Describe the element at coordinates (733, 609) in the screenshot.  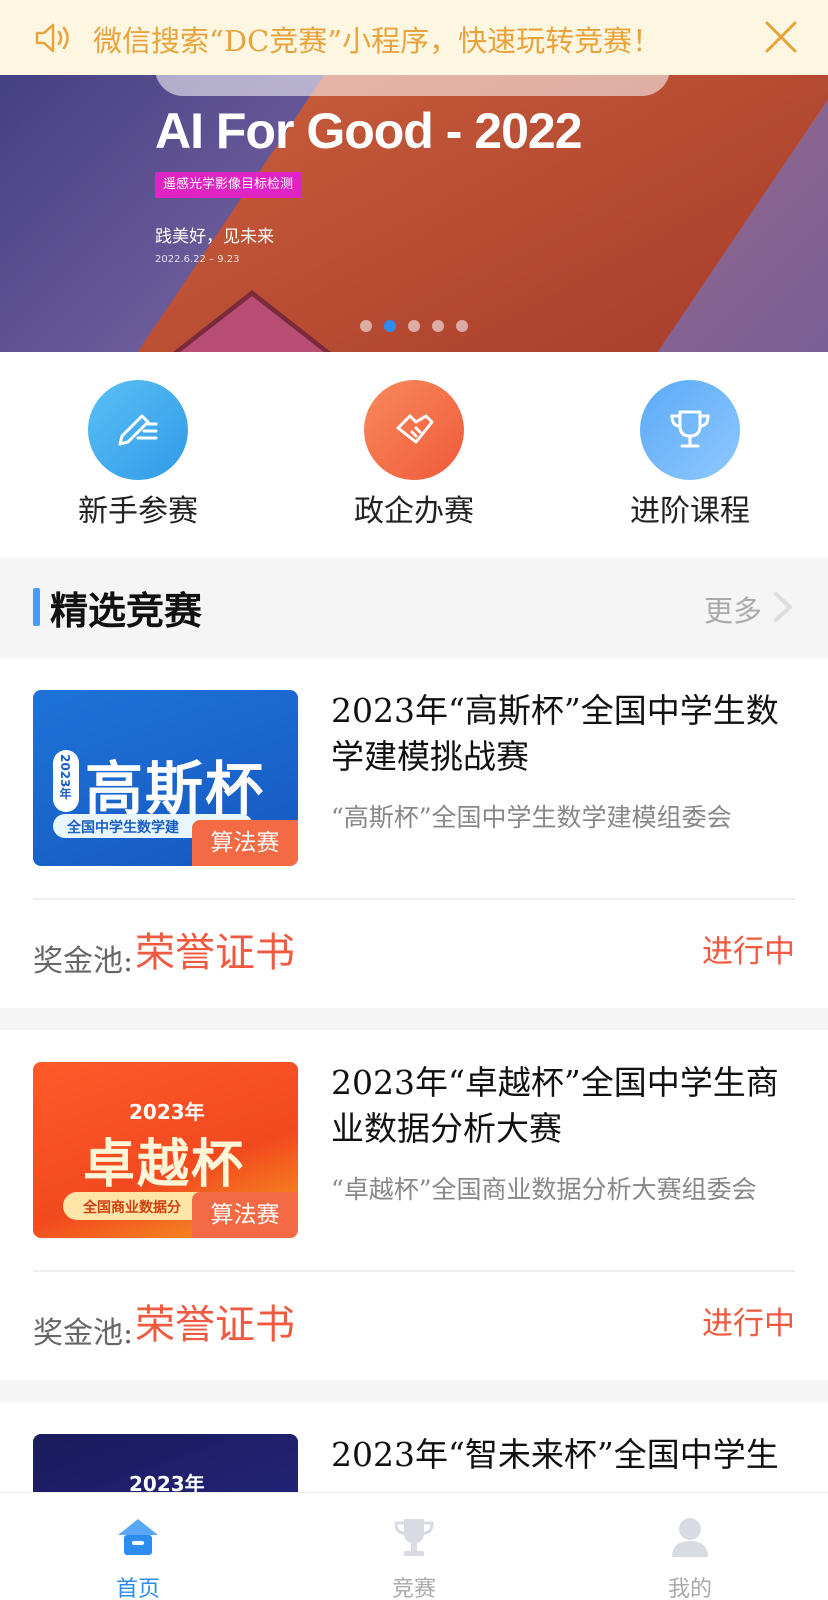
I see `more-link: 更多` at that location.